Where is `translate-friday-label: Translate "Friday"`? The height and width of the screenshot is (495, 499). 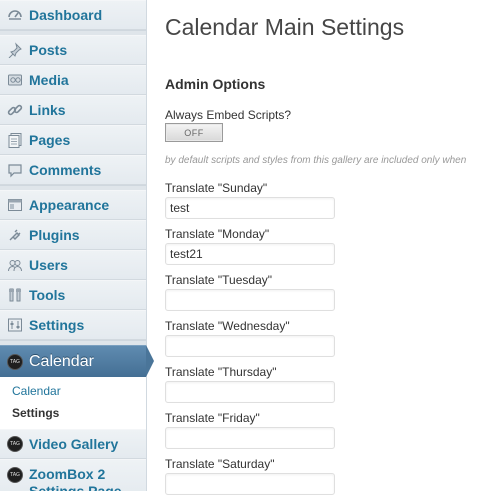 translate-friday-label: Translate "Friday" is located at coordinates (212, 418).